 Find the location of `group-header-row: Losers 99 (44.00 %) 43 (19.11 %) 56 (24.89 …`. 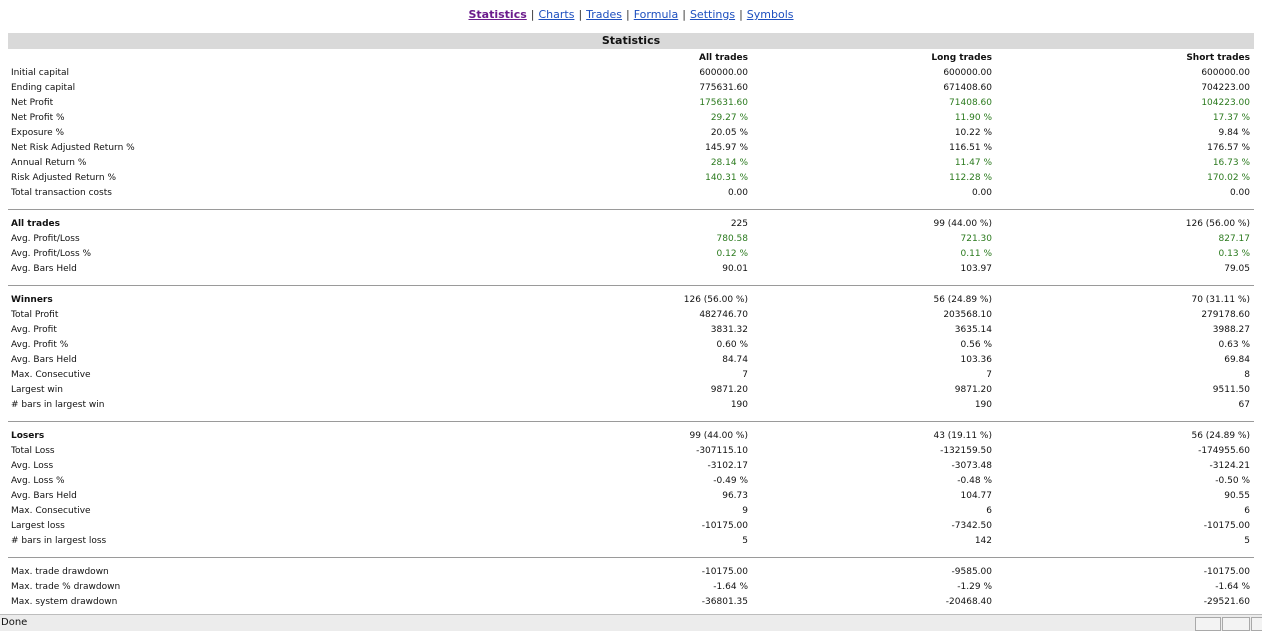

group-header-row: Losers 99 (44.00 %) 43 (19.11 %) 56 (24.89 … is located at coordinates (631, 436).